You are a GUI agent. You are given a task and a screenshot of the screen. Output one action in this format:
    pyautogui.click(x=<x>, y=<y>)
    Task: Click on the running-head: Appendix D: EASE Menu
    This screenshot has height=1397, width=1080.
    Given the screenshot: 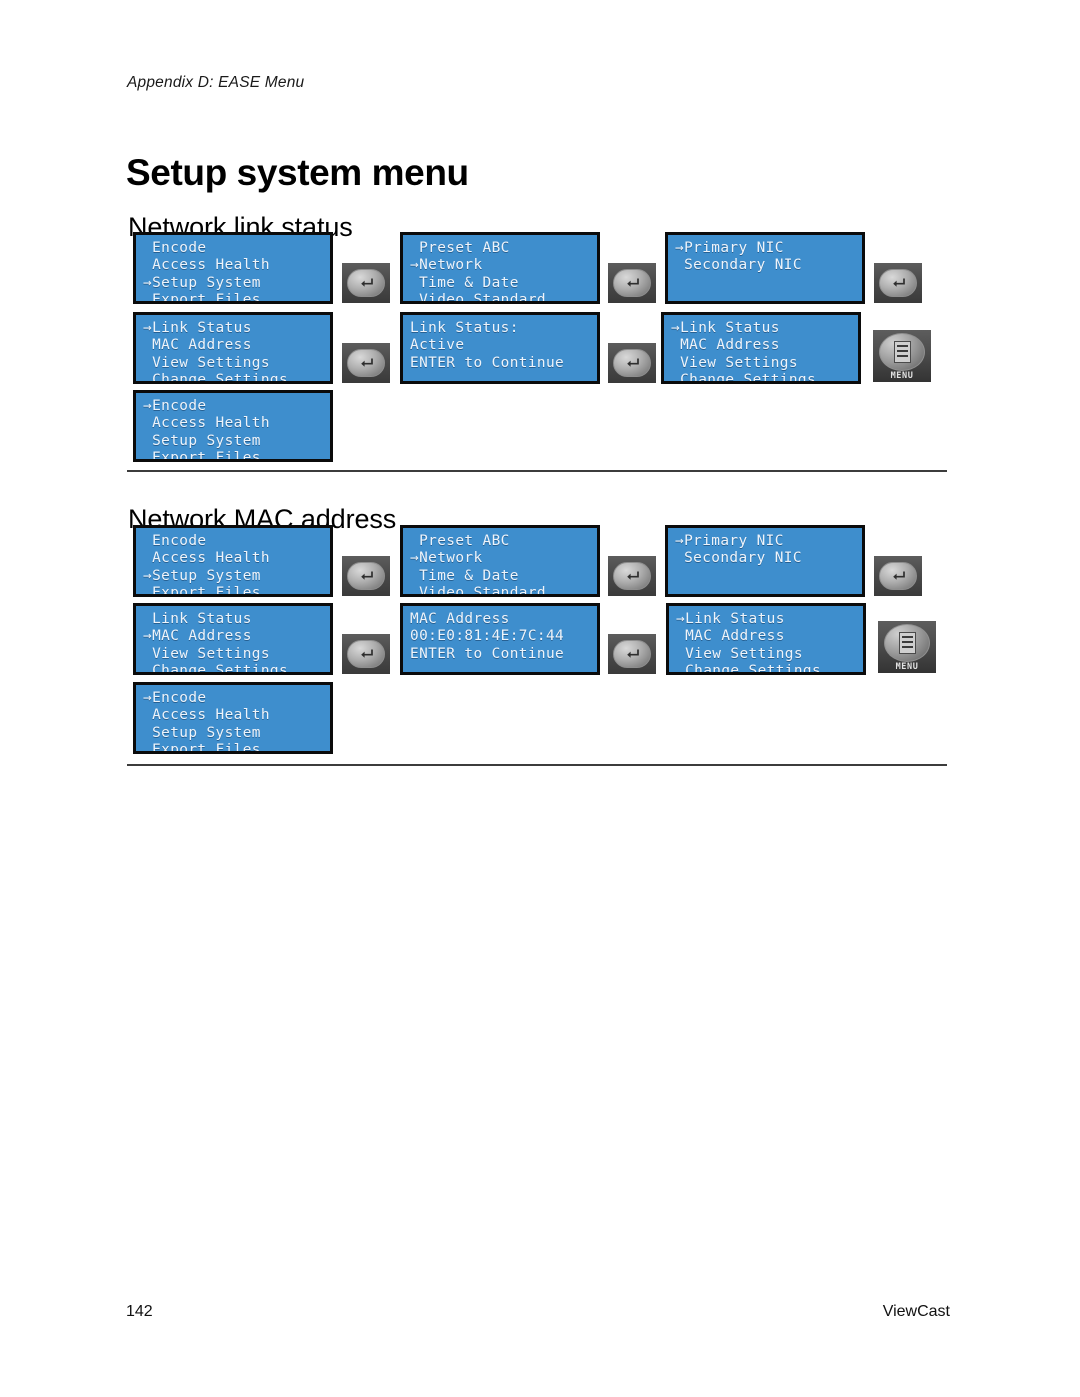 What is the action you would take?
    pyautogui.click(x=216, y=82)
    